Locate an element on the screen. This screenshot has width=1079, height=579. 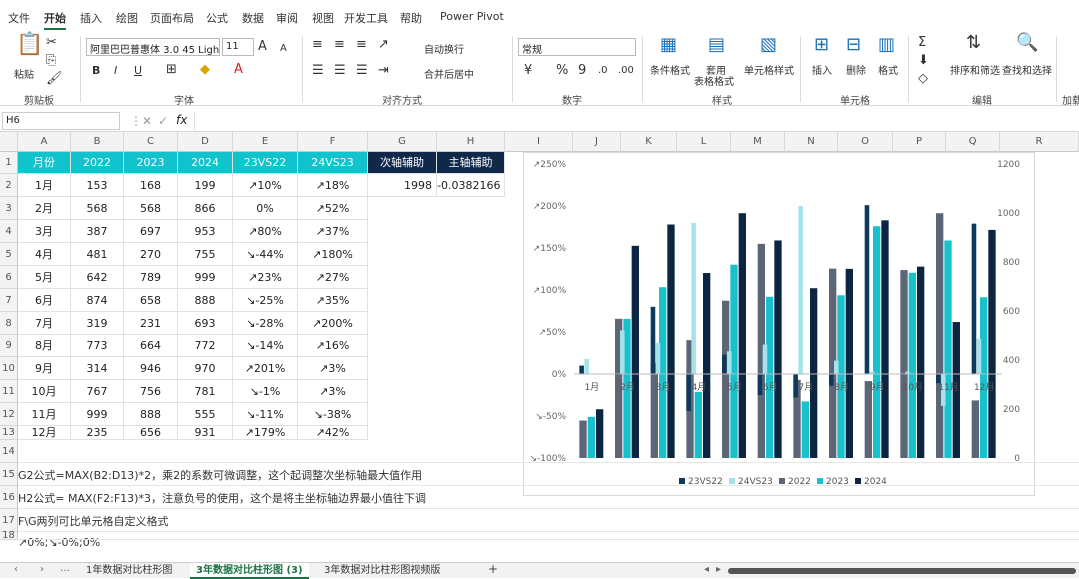
row-header: 13 is located at coordinates (9, 433).